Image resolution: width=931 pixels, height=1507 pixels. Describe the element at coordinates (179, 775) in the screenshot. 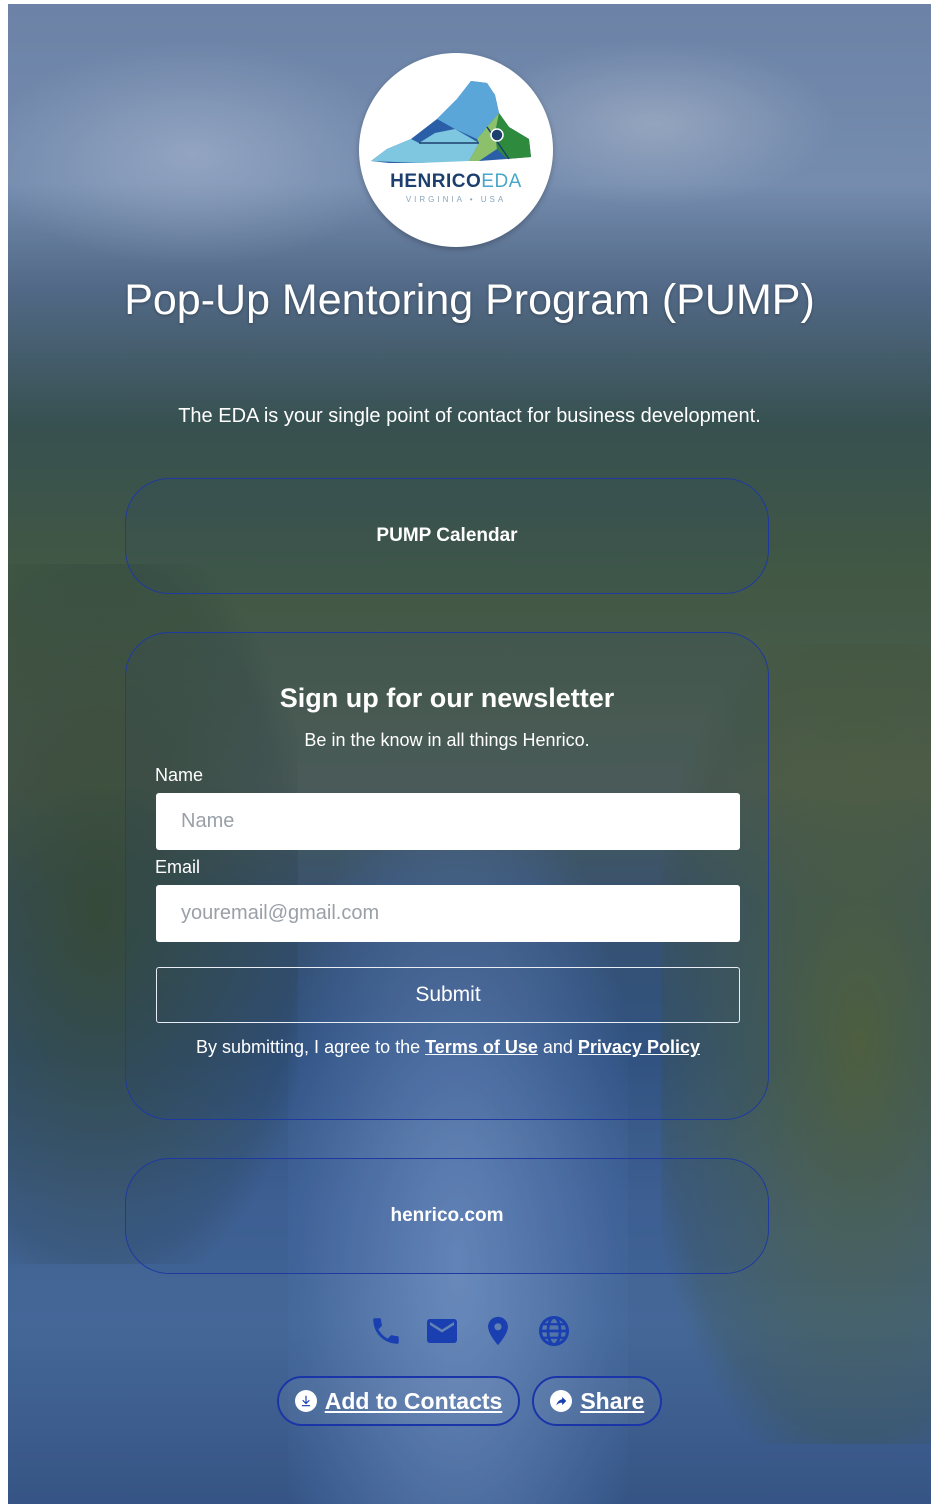

I see `name-label: Name` at that location.